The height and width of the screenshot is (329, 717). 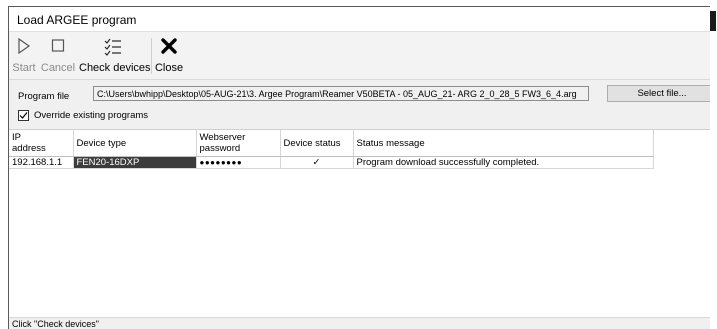 What do you see at coordinates (503, 143) in the screenshot?
I see `header-status-message: Status message` at bounding box center [503, 143].